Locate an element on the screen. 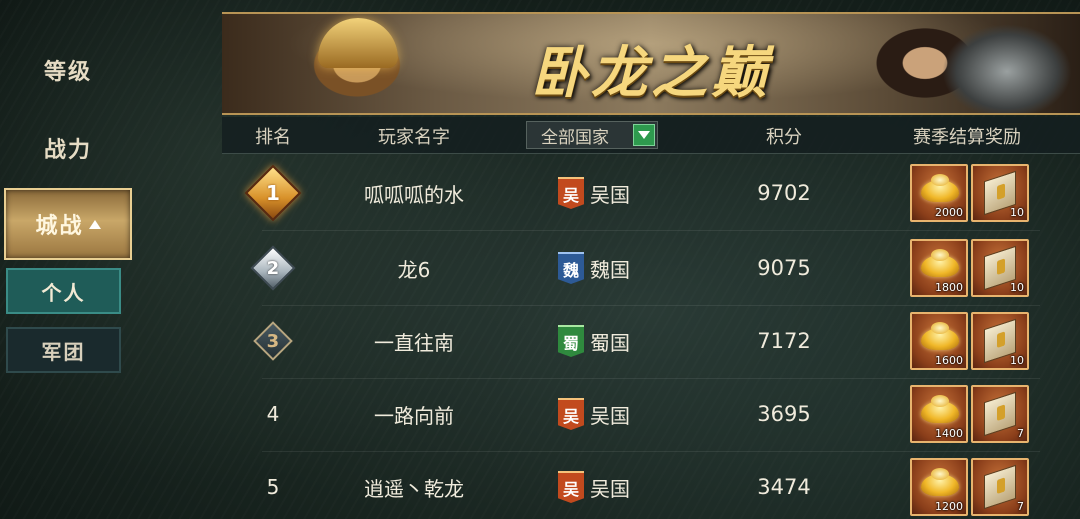  rank-number: 5 is located at coordinates (273, 487).